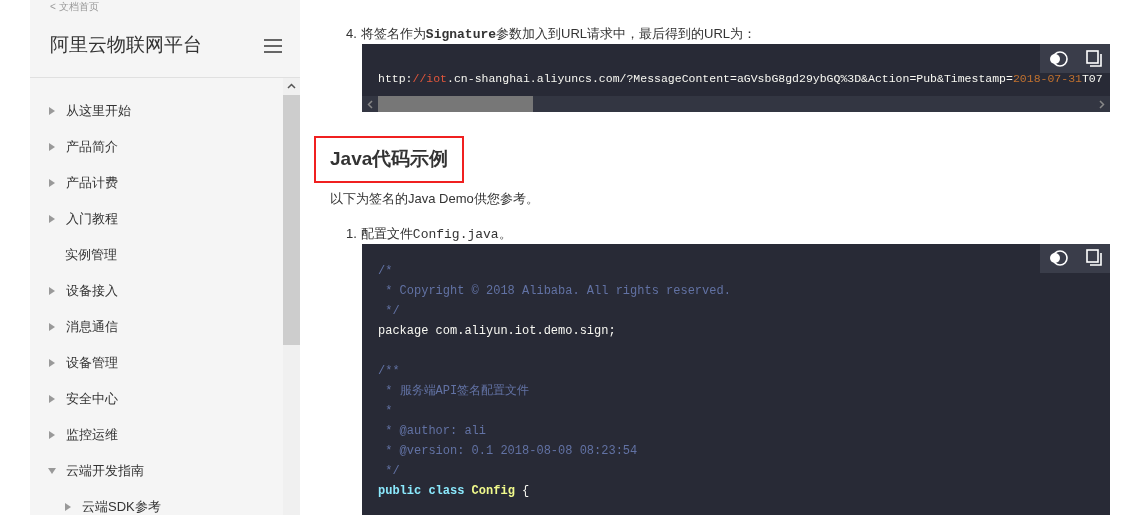 This screenshot has height=515, width=1139. I want to click on nav-item: 云端SDK参考, so click(121, 506).